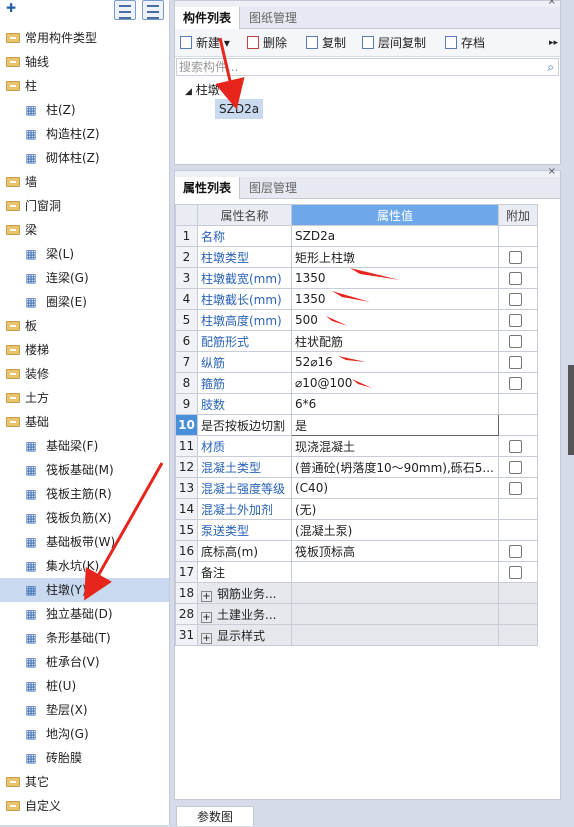 The width and height of the screenshot is (574, 827). What do you see at coordinates (84, 62) in the screenshot?
I see `tree-folder: 轴线` at bounding box center [84, 62].